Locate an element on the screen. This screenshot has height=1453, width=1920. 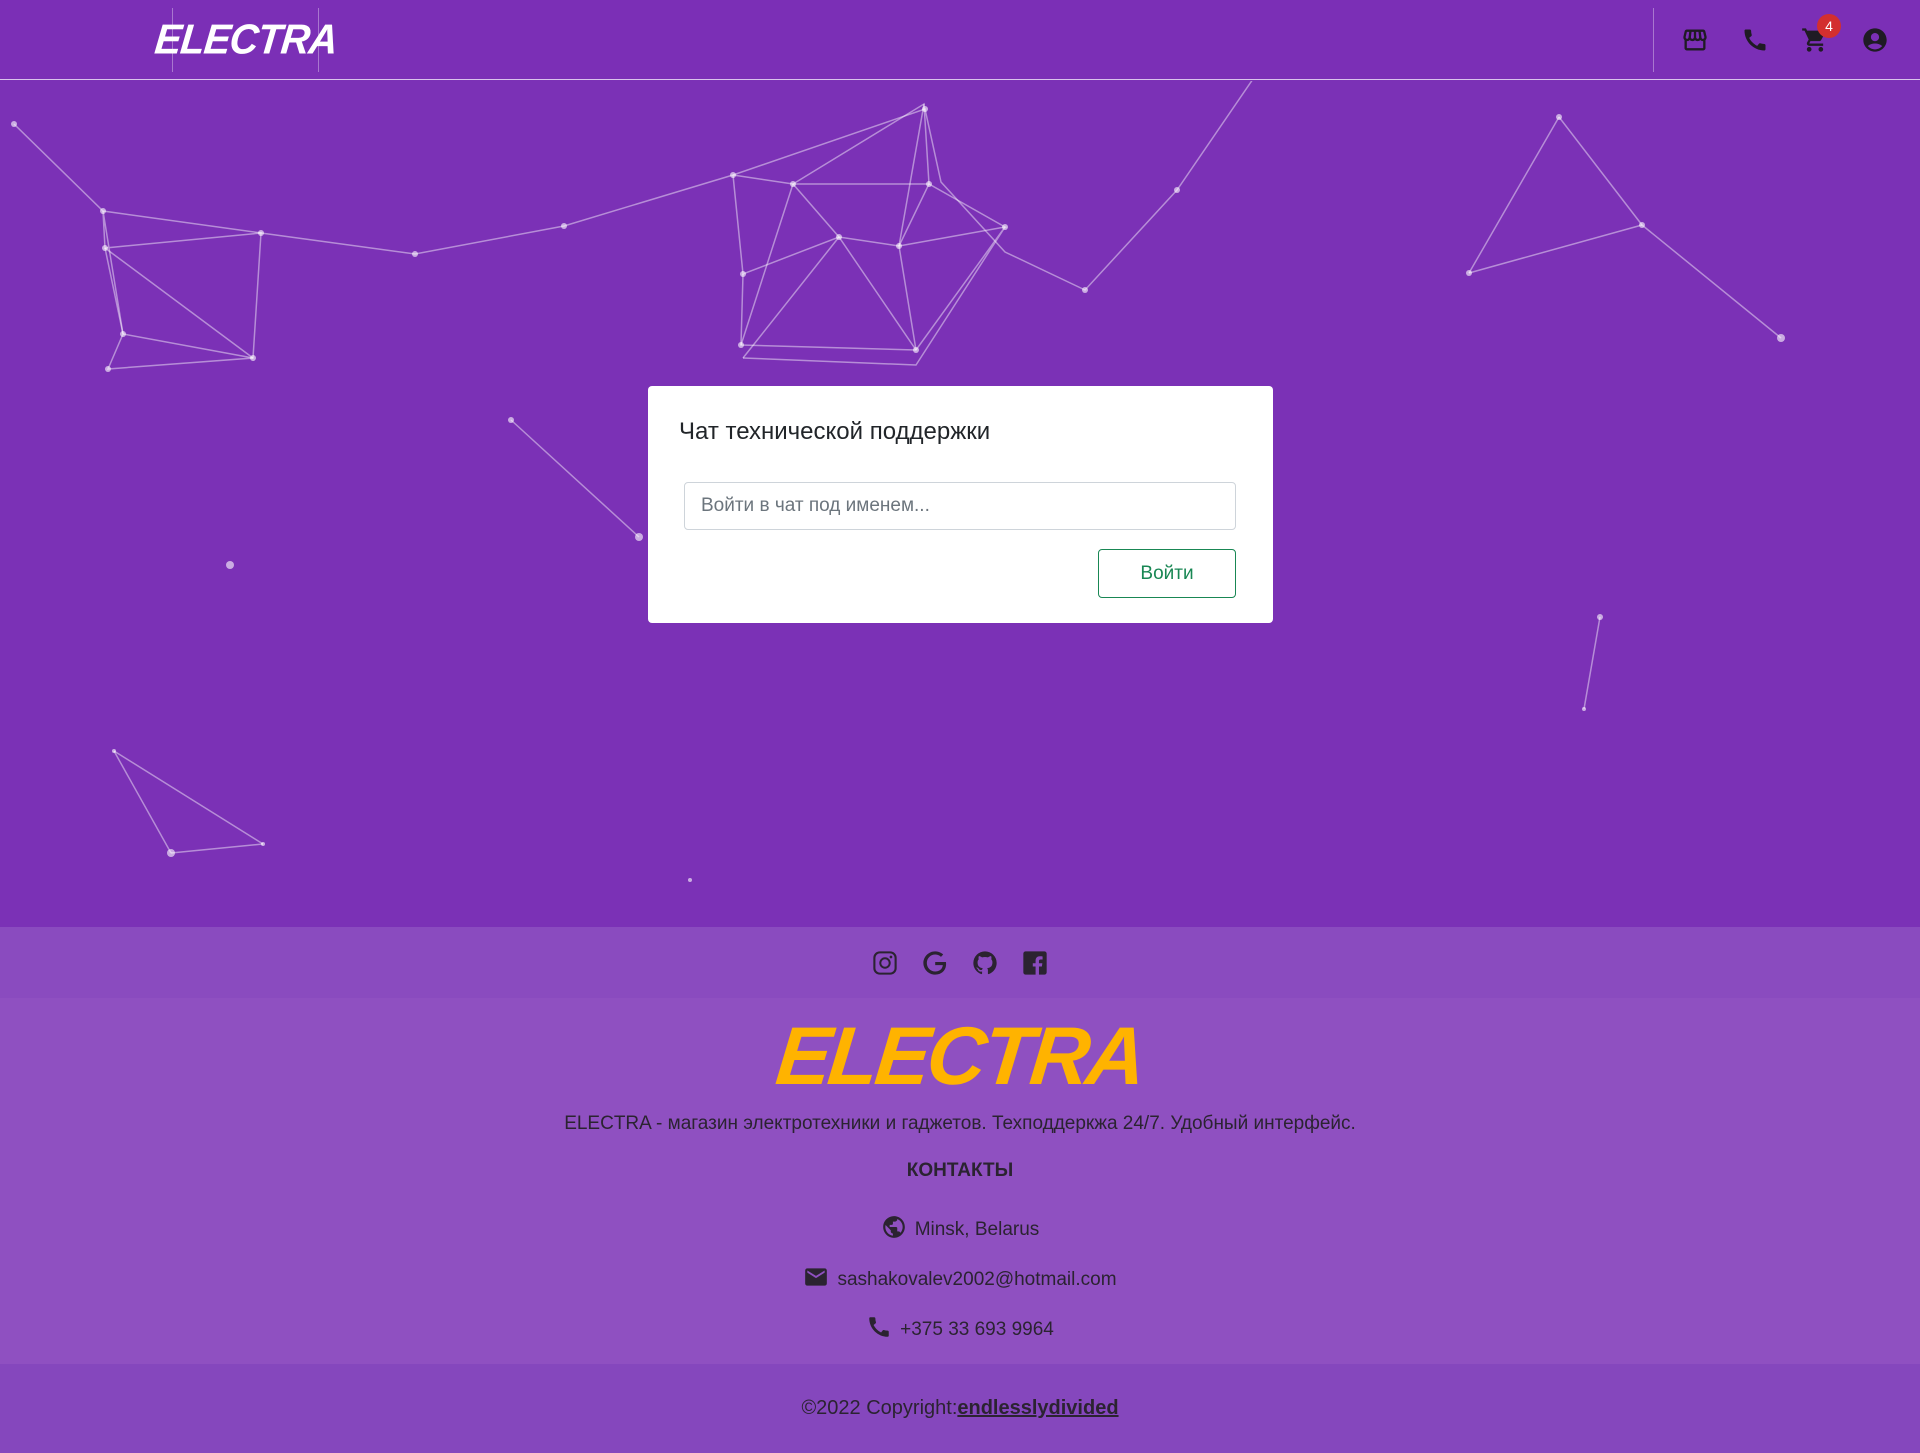
social-links-bar is located at coordinates (960, 962).